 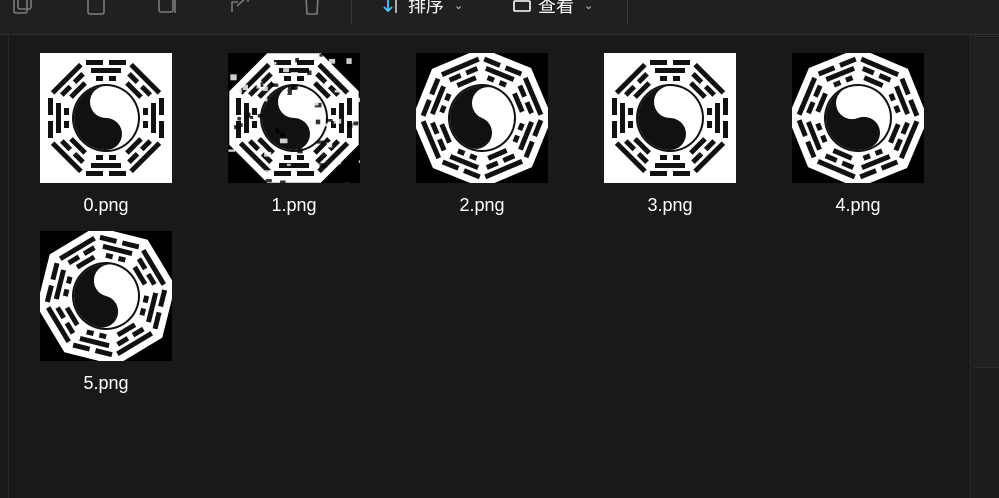 I want to click on sort-icon, so click(x=392, y=7).